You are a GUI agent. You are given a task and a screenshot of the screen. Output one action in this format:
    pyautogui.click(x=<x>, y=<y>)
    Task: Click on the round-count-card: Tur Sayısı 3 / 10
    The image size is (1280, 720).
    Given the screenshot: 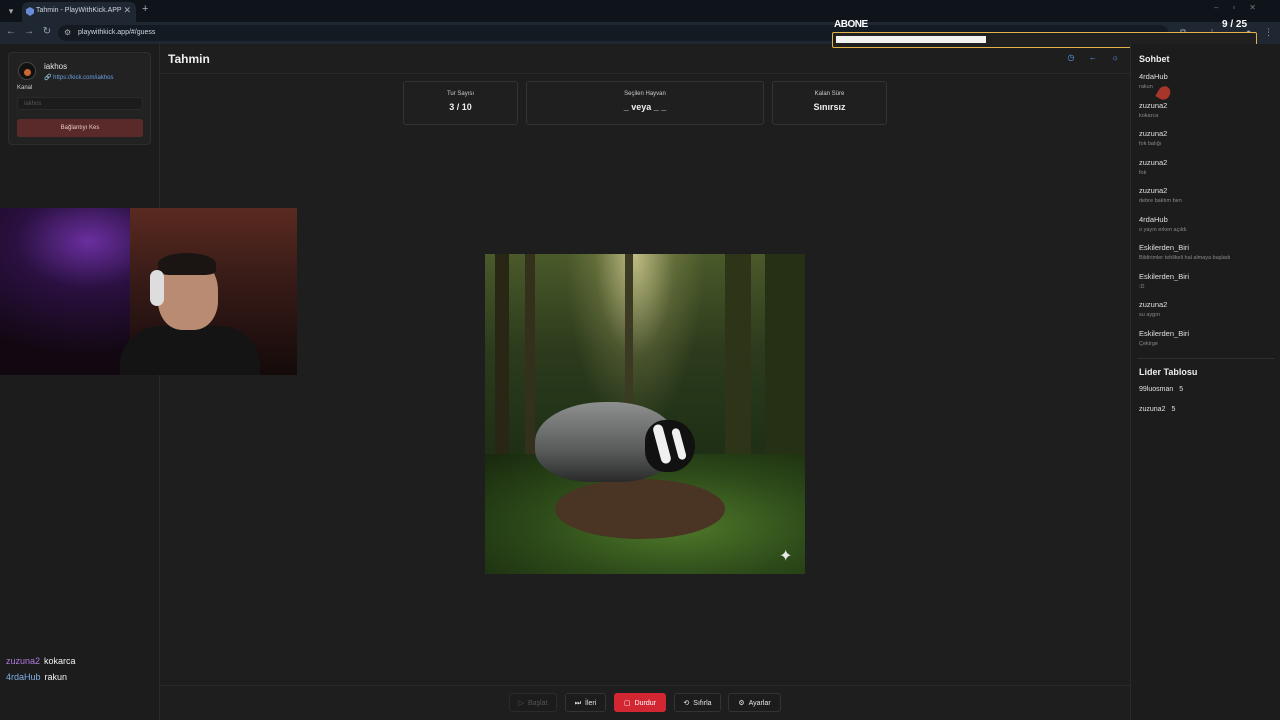 What is the action you would take?
    pyautogui.click(x=460, y=103)
    